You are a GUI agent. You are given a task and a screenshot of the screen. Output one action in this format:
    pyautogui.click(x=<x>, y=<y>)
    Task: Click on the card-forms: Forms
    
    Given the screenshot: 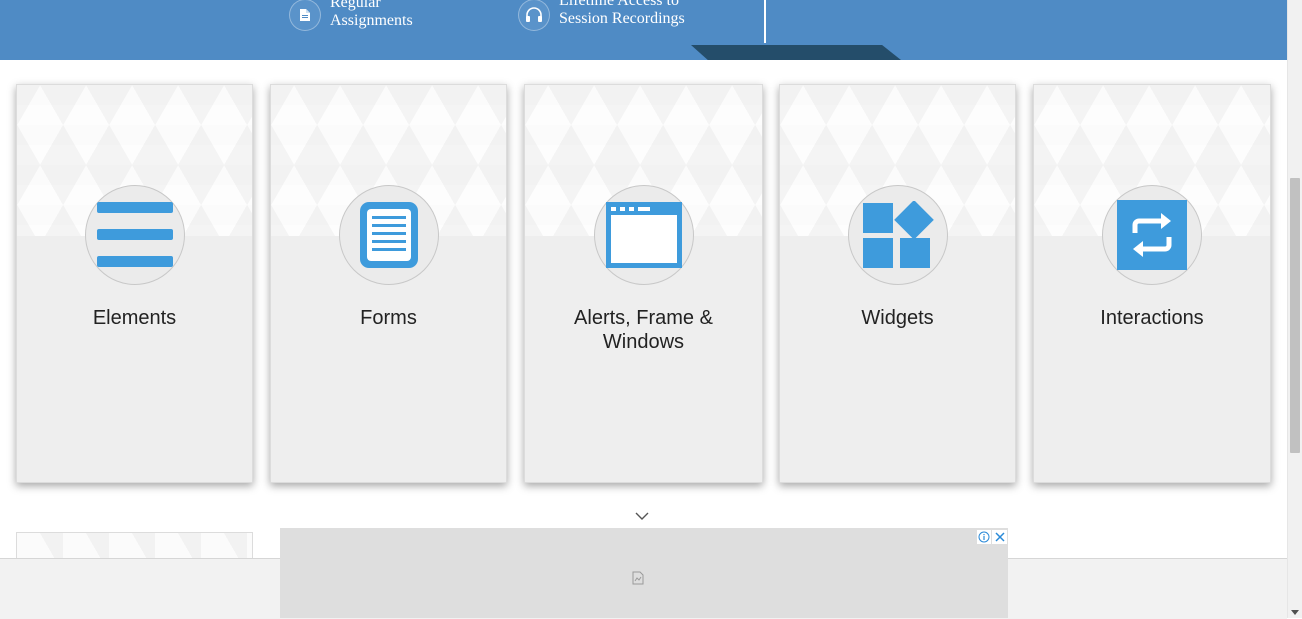 What is the action you would take?
    pyautogui.click(x=388, y=283)
    